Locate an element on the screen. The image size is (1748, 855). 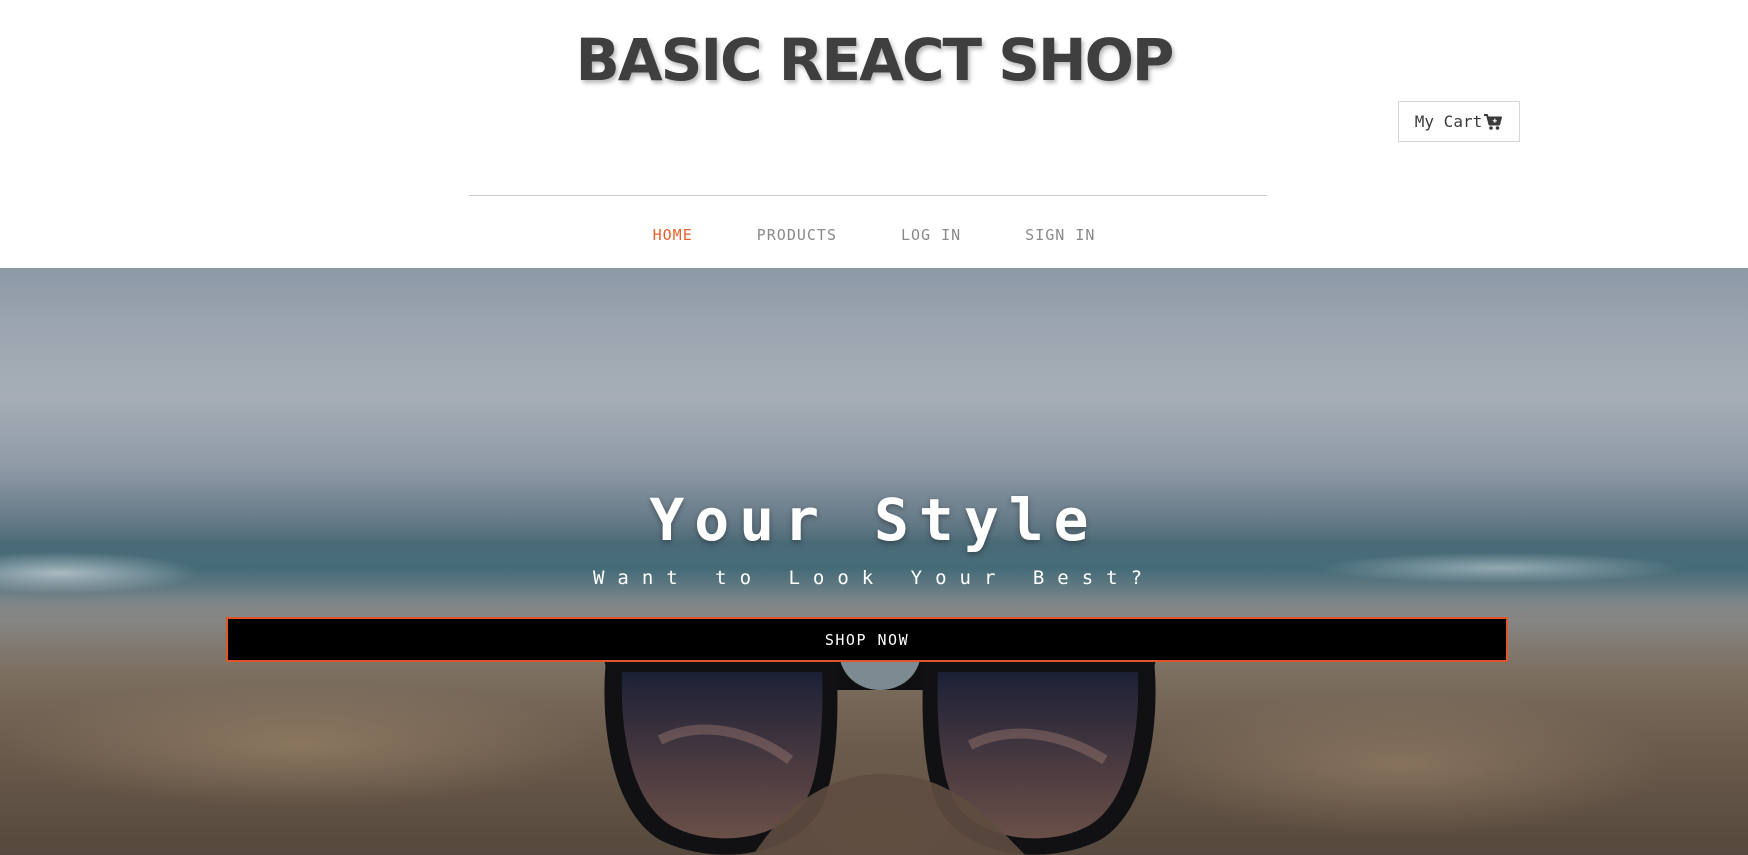
my-cart-button: My Cart is located at coordinates (1459, 121).